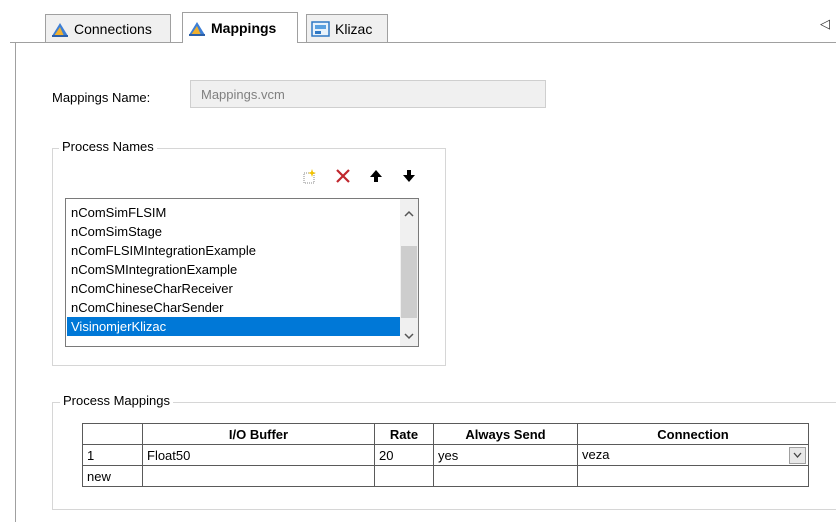 The height and width of the screenshot is (522, 836). What do you see at coordinates (309, 176) in the screenshot?
I see `new-item-icon` at bounding box center [309, 176].